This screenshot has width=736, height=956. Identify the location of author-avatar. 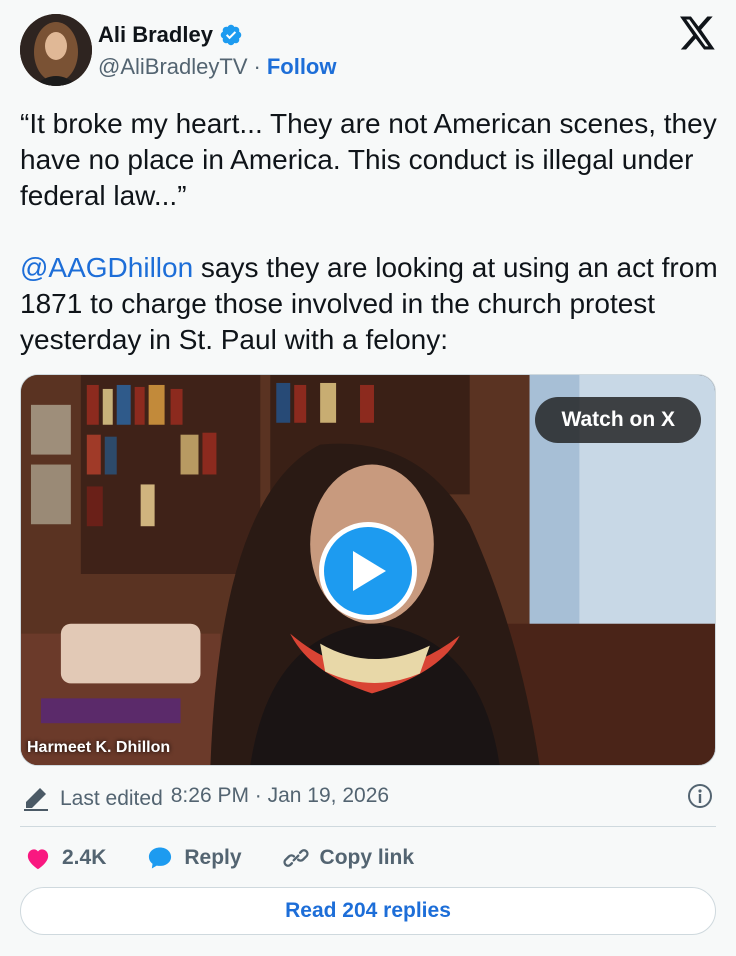
(56, 50).